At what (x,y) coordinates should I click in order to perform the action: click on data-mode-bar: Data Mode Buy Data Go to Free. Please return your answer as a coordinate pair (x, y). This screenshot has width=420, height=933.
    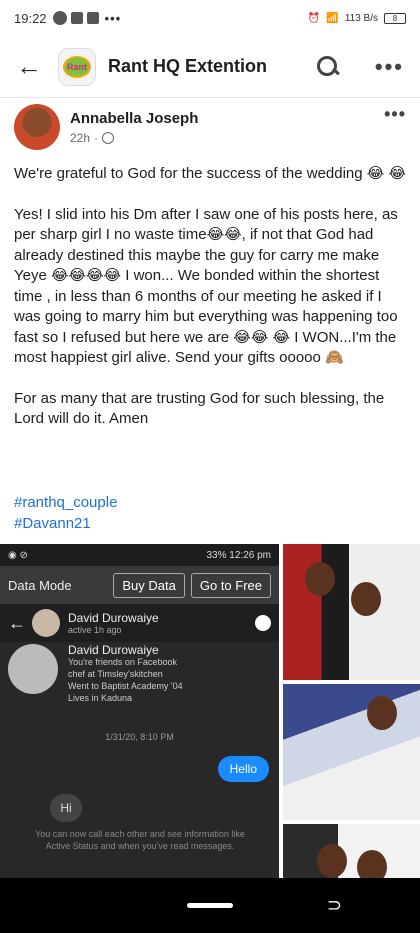
    Looking at the image, I should click on (139, 585).